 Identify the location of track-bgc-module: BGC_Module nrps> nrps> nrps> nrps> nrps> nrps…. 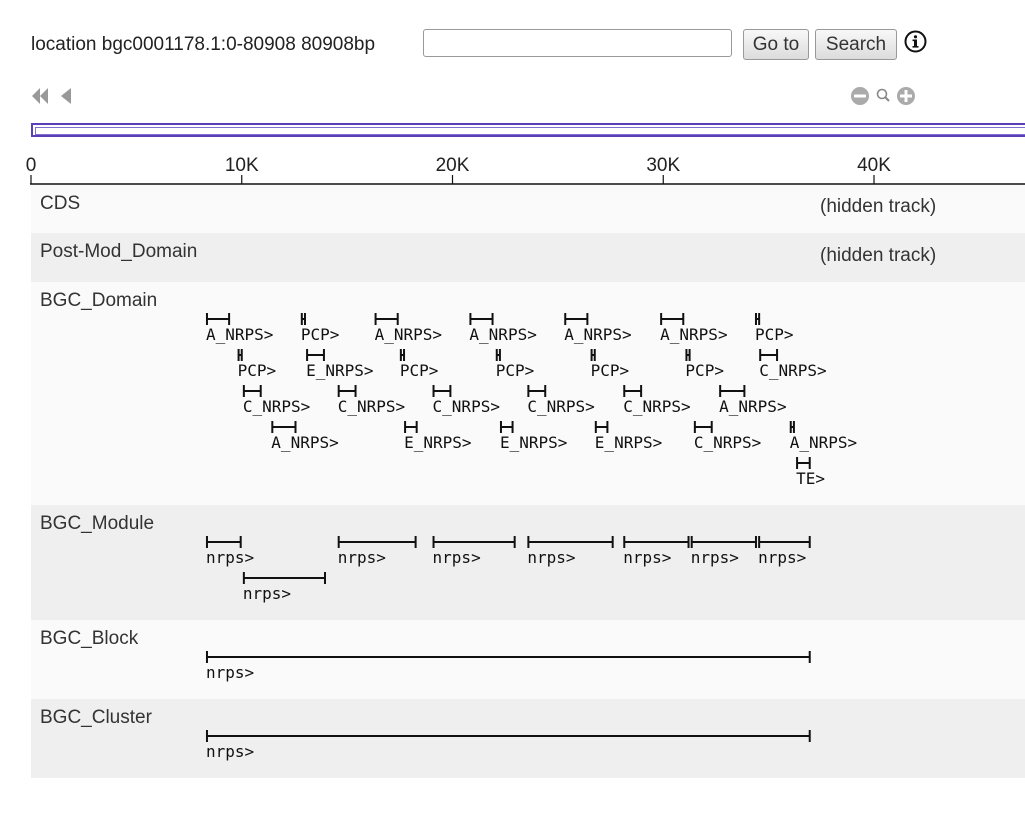
(528, 562).